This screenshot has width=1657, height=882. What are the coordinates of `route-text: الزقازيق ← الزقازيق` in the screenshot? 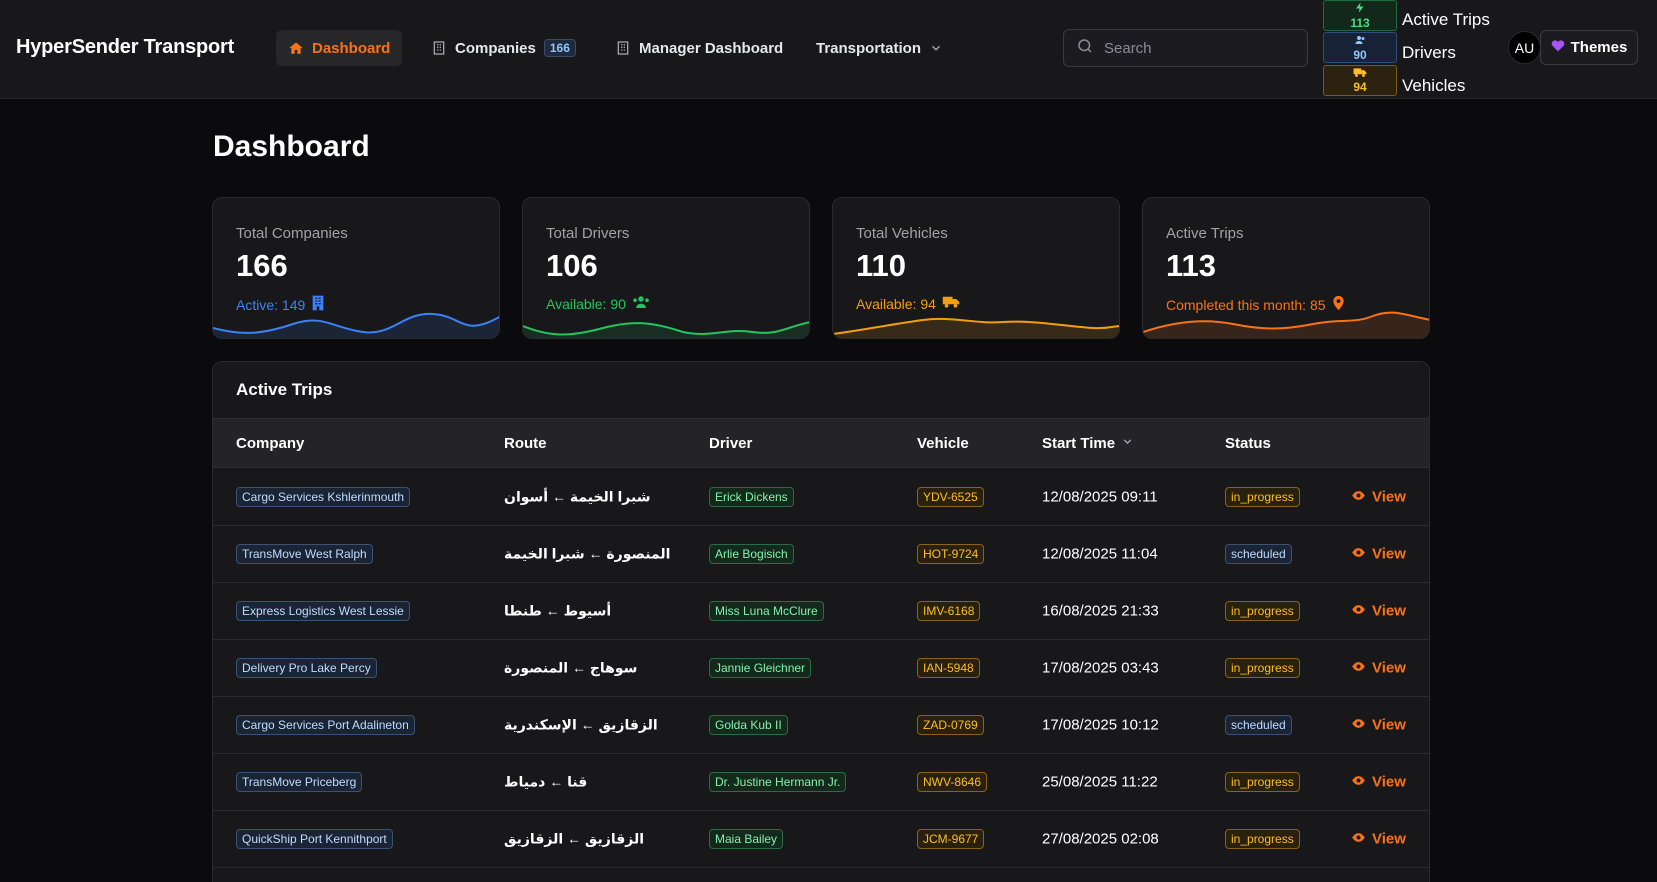 It's located at (574, 838).